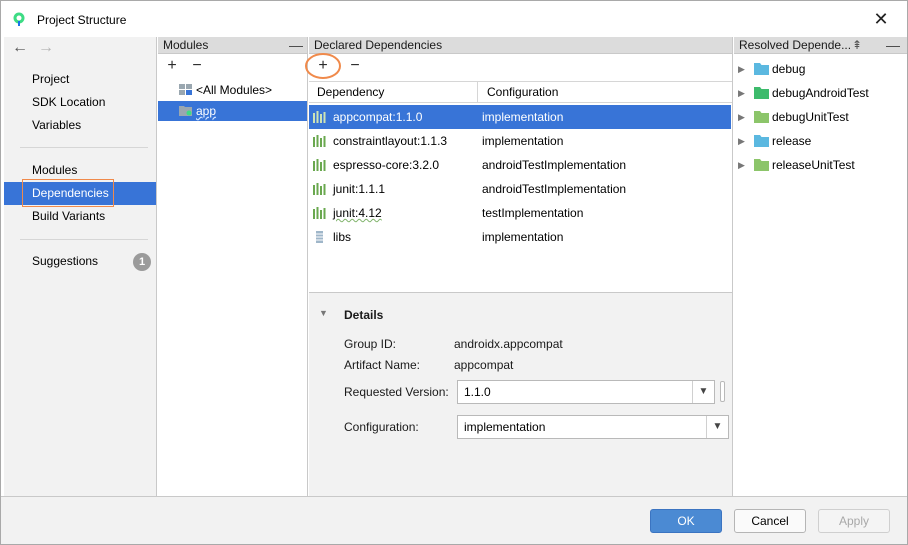  I want to click on dialog-footer: OK Cancel Apply, so click(454, 520).